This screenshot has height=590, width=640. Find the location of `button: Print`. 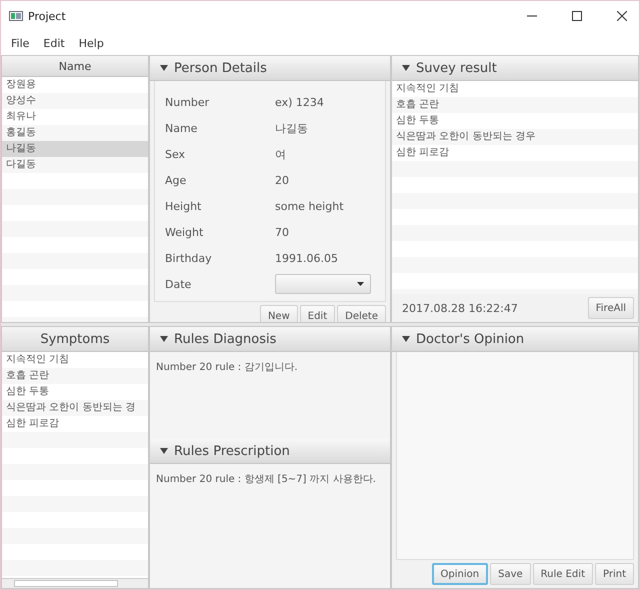

button: Print is located at coordinates (614, 574).